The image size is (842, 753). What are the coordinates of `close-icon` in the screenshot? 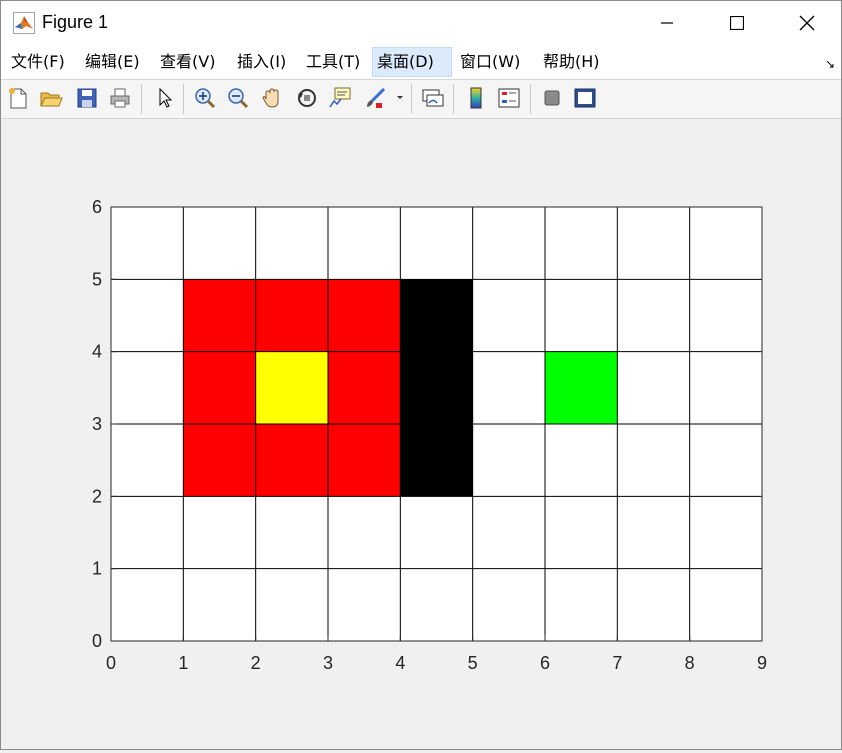 It's located at (807, 23).